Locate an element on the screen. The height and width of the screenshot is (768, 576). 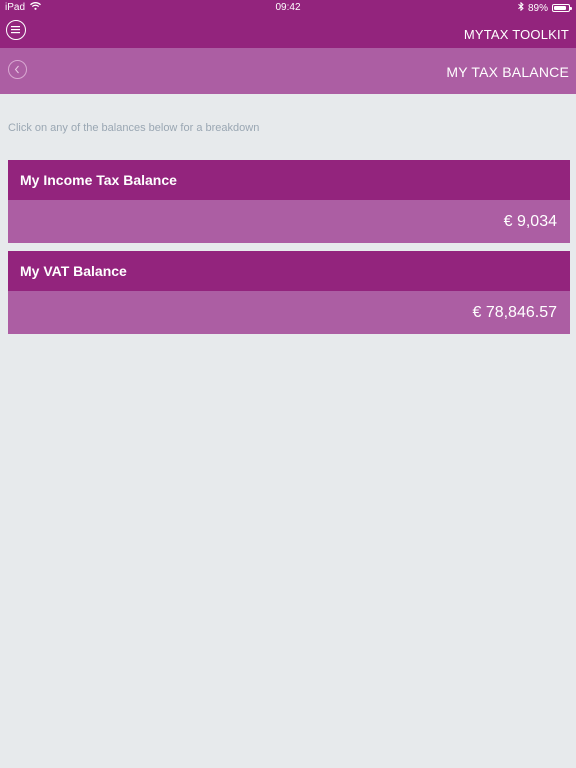
status-time: 09:42 is located at coordinates (288, 7).